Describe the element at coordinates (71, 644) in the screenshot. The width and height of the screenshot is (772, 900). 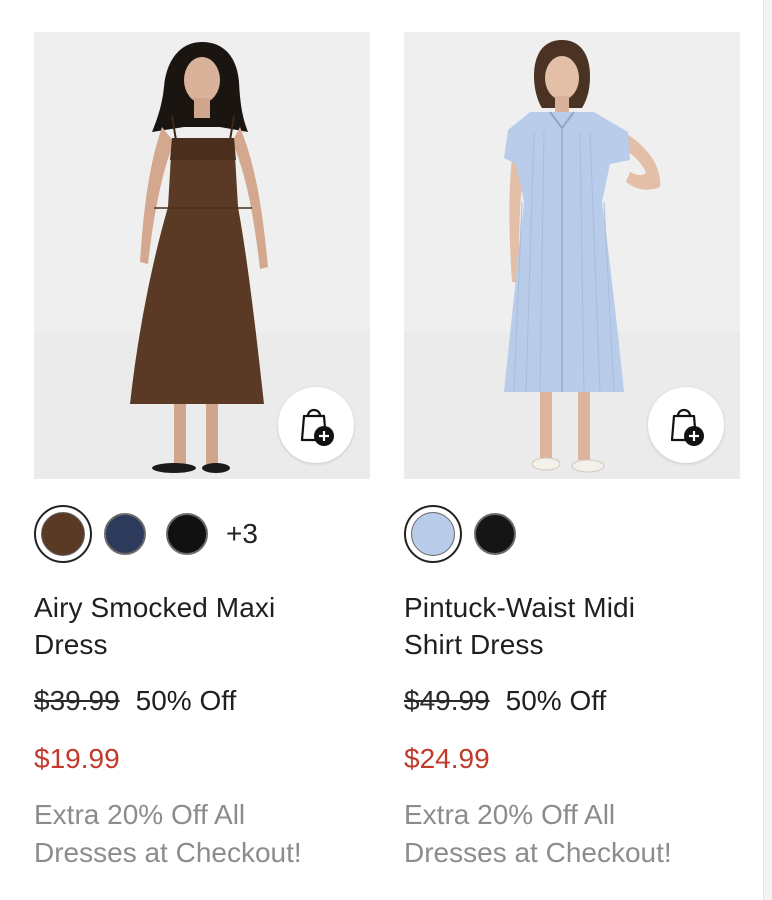
I see `product-title-line: Dress` at that location.